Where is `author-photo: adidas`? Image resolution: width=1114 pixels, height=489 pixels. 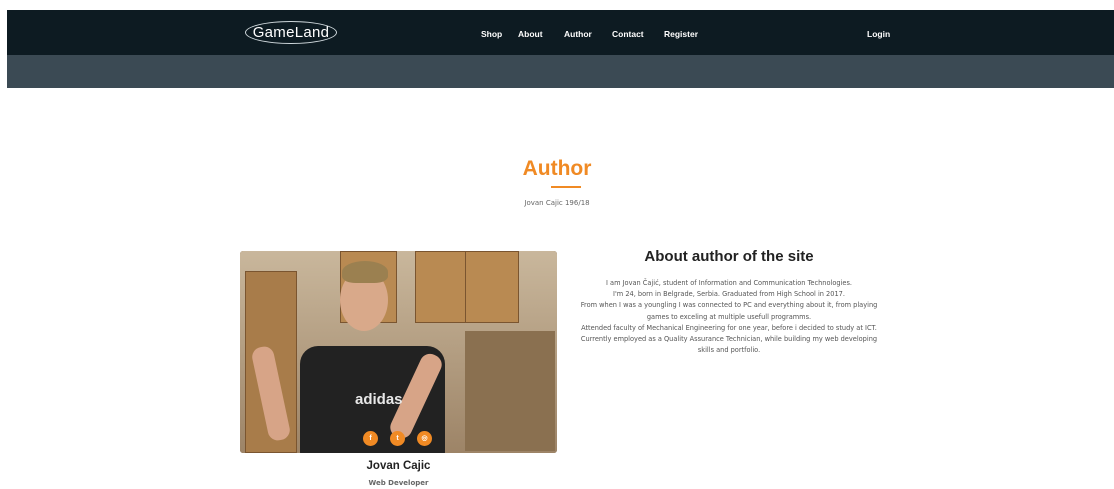
author-photo: adidas is located at coordinates (398, 352).